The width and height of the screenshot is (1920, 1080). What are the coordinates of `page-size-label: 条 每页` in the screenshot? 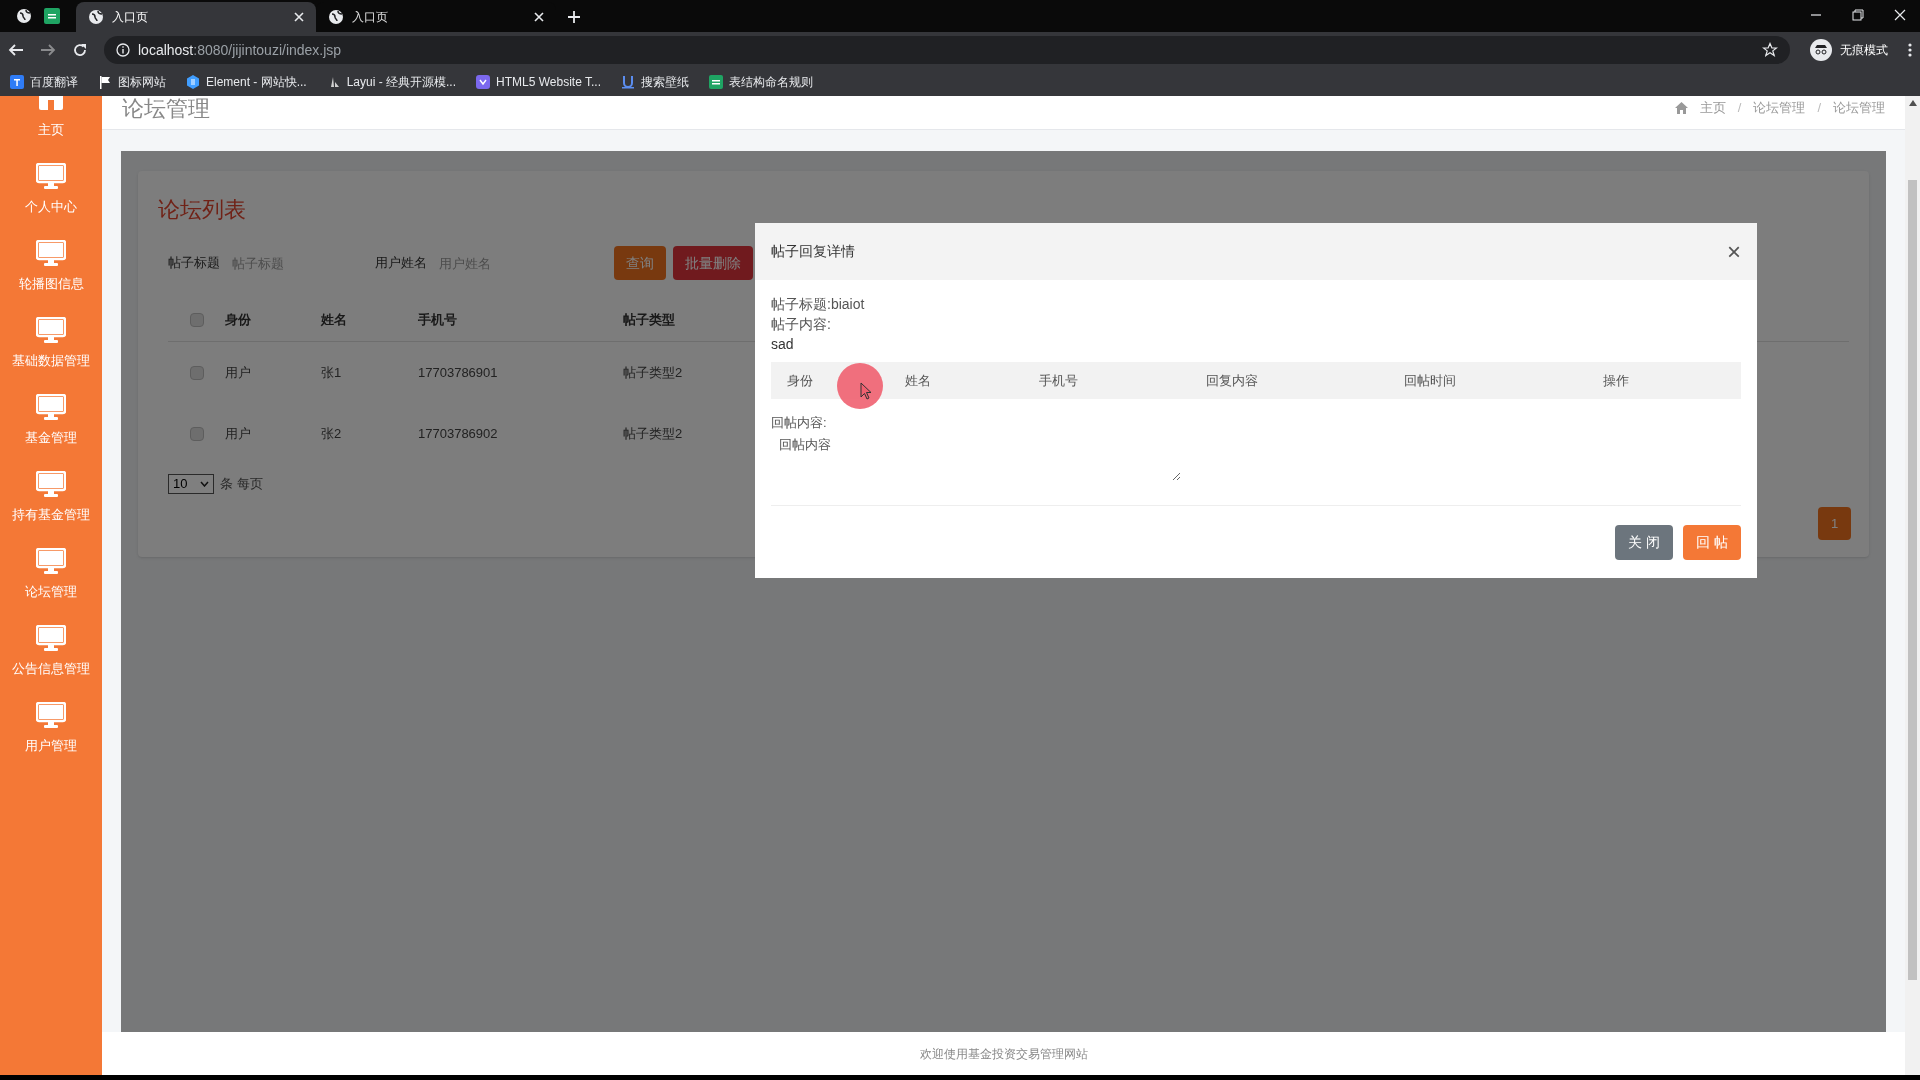 It's located at (241, 484).